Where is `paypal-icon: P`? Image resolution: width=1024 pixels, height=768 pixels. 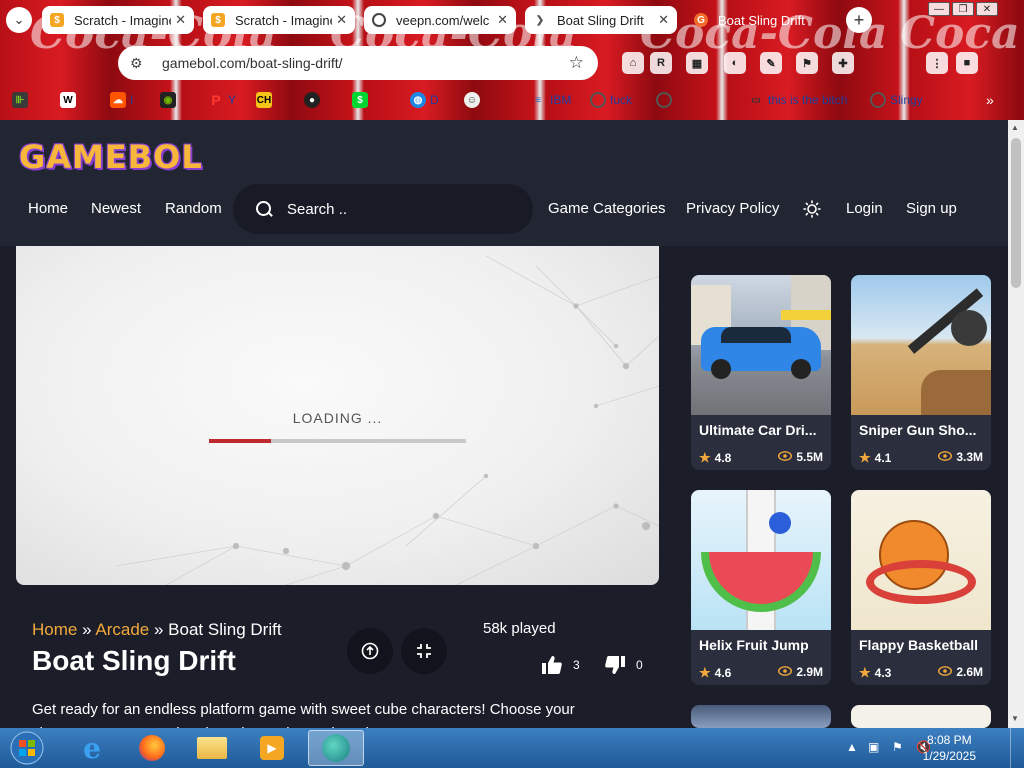
paypal-icon: P is located at coordinates (216, 100).